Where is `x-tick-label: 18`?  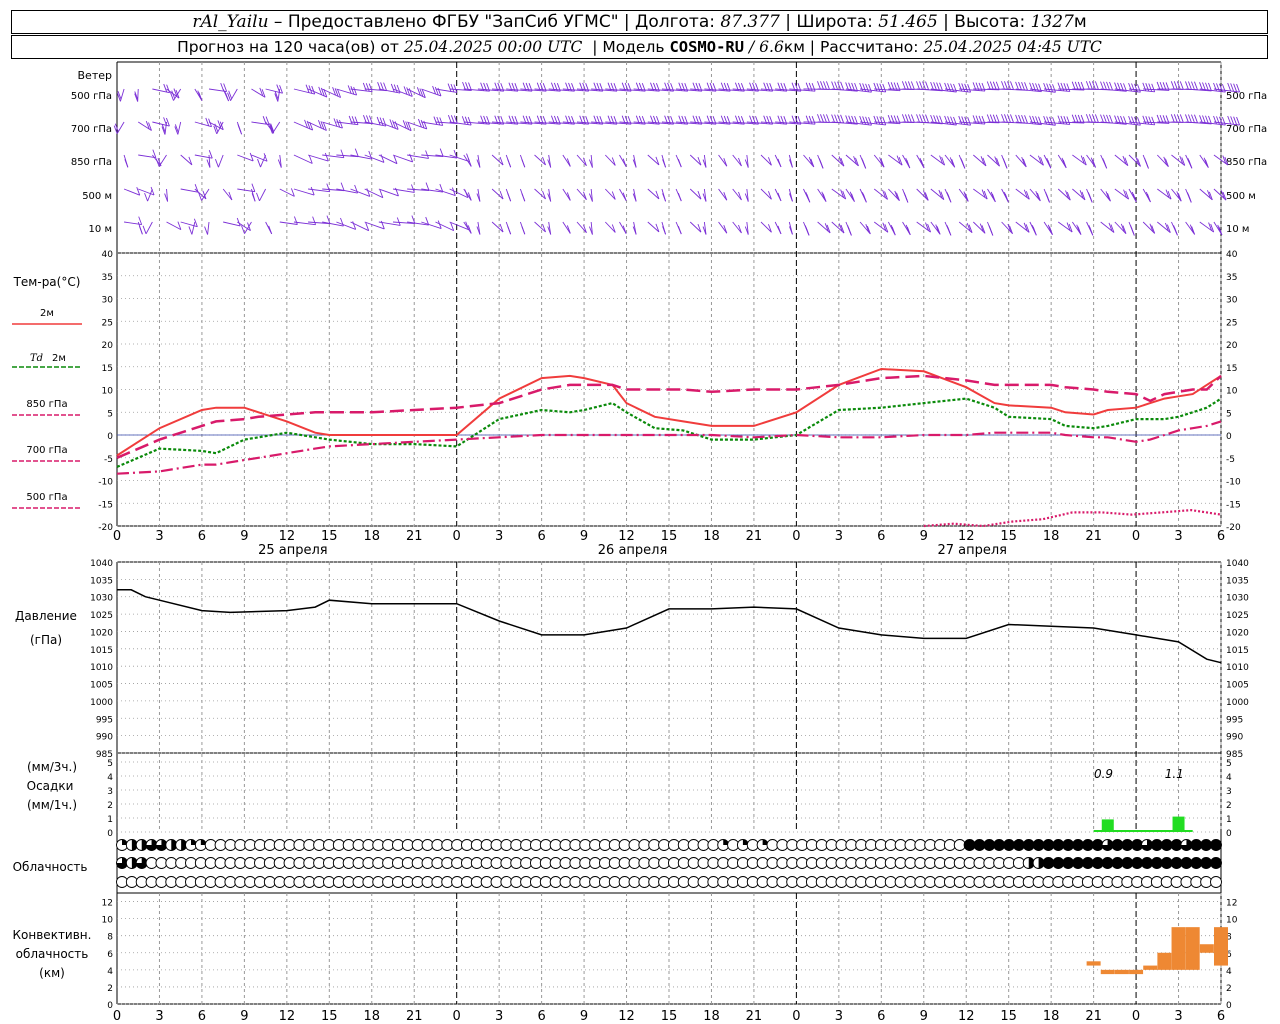
x-tick-label: 18 is located at coordinates (711, 536).